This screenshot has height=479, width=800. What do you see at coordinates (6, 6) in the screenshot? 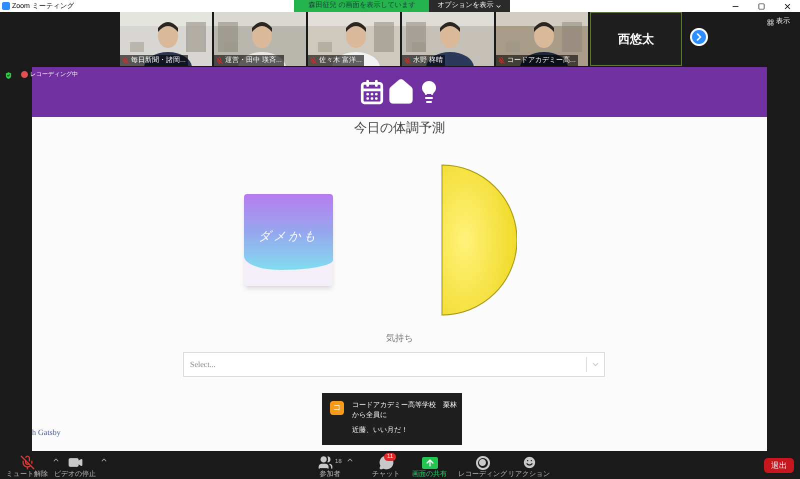
I see `zoom-app-icon` at bounding box center [6, 6].